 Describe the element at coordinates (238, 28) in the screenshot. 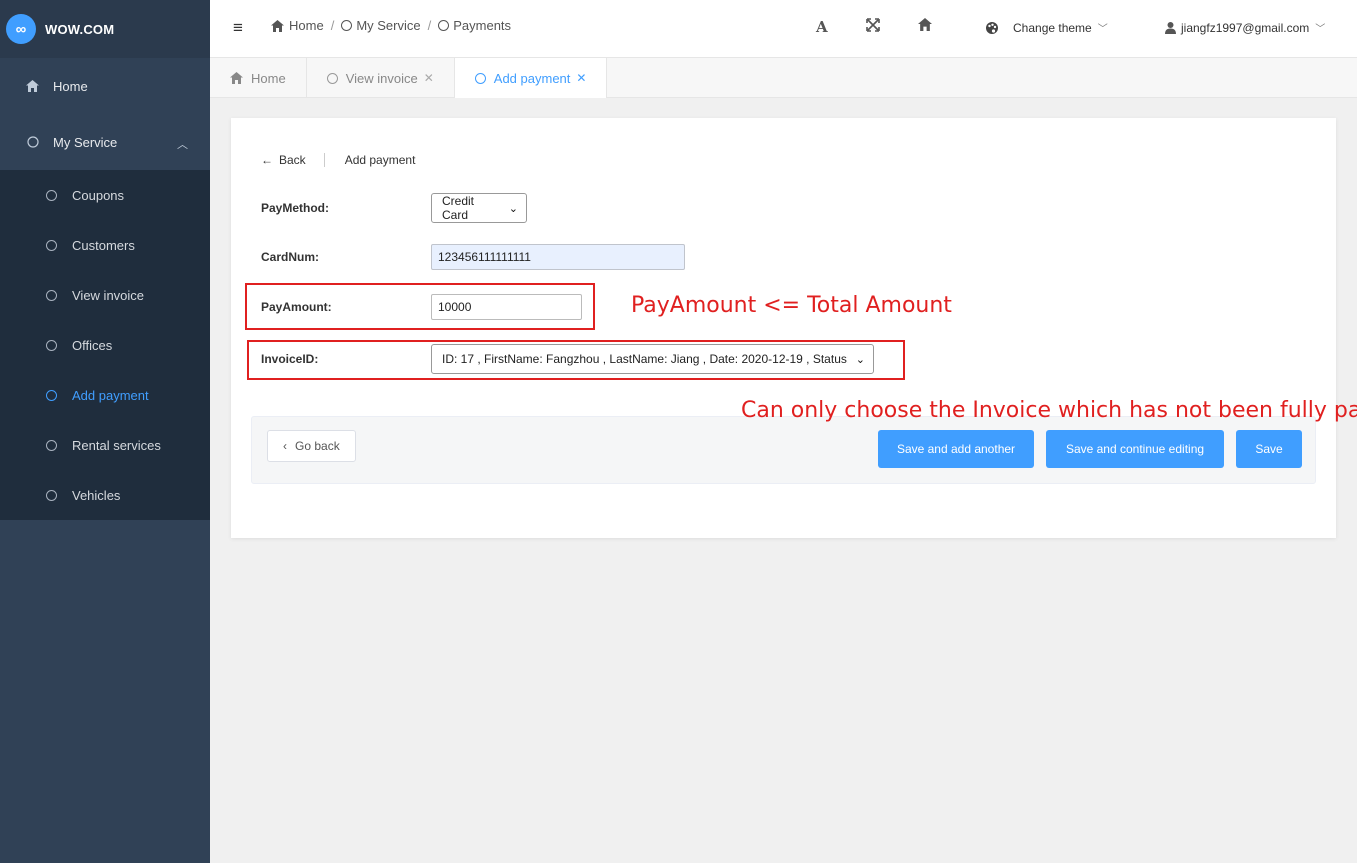

I see `hamburger-menu-icon: ≡` at that location.